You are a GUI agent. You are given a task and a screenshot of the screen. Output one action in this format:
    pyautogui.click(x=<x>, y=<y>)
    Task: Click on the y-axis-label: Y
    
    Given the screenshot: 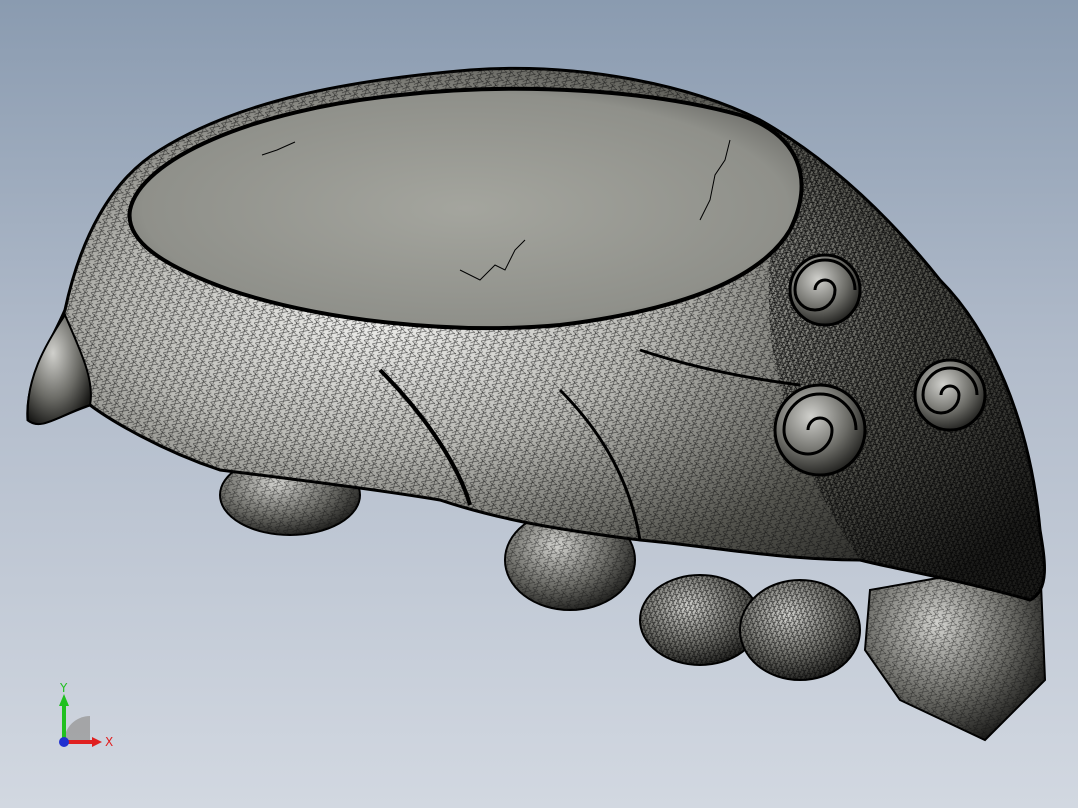 What is the action you would take?
    pyautogui.click(x=63, y=688)
    